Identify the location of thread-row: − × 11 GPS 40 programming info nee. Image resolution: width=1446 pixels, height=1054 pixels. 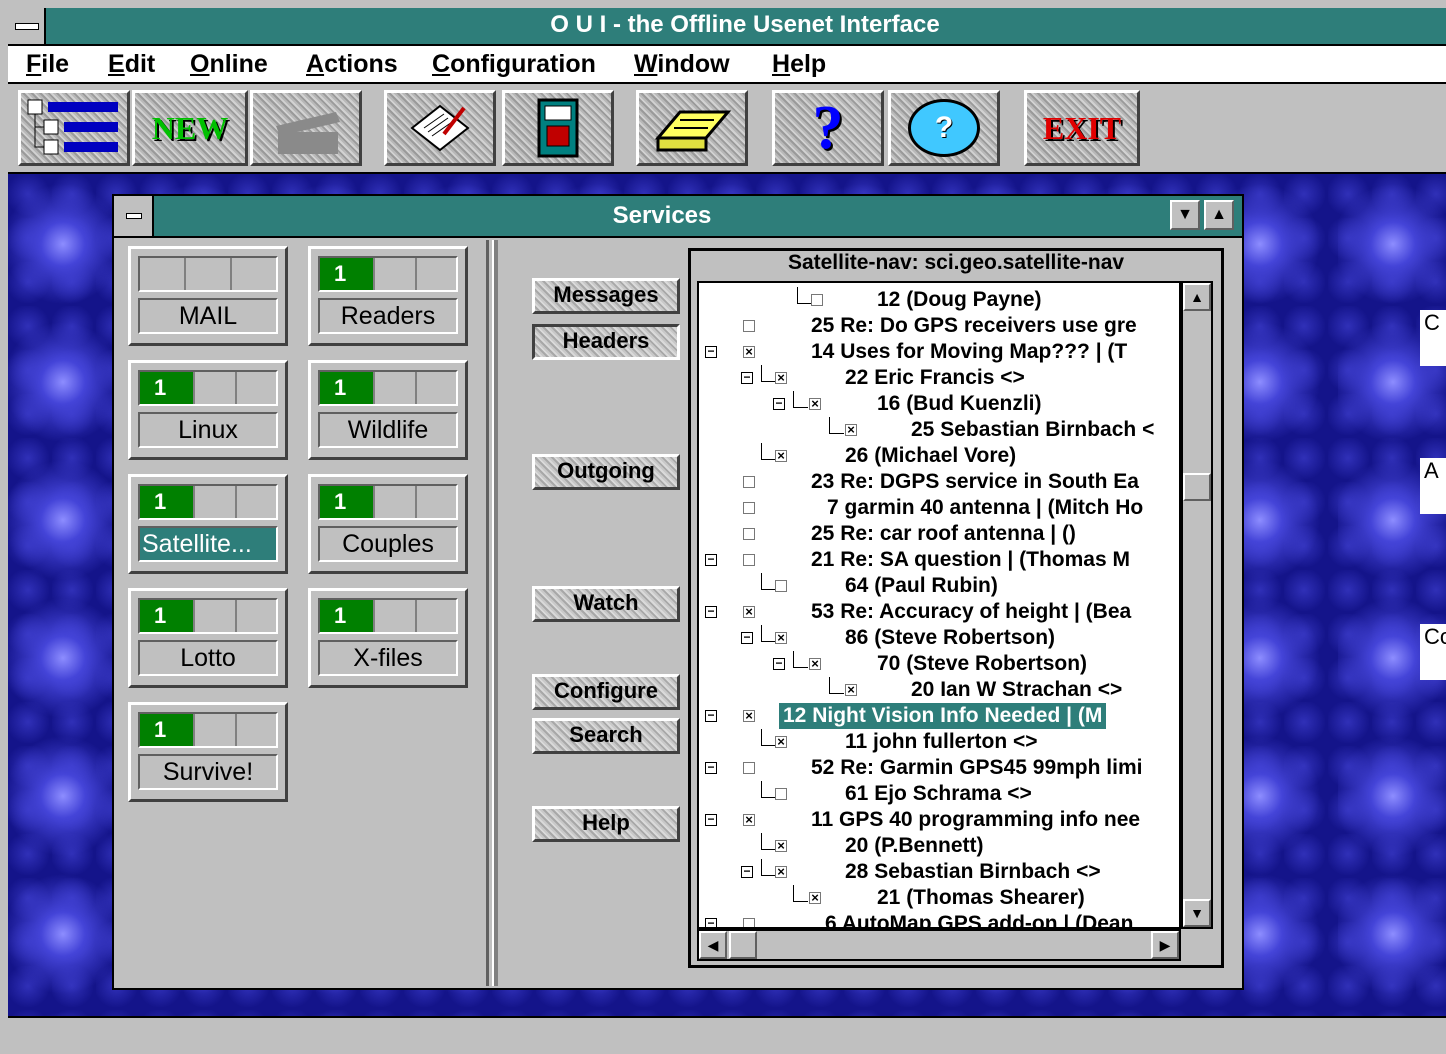
(939, 820).